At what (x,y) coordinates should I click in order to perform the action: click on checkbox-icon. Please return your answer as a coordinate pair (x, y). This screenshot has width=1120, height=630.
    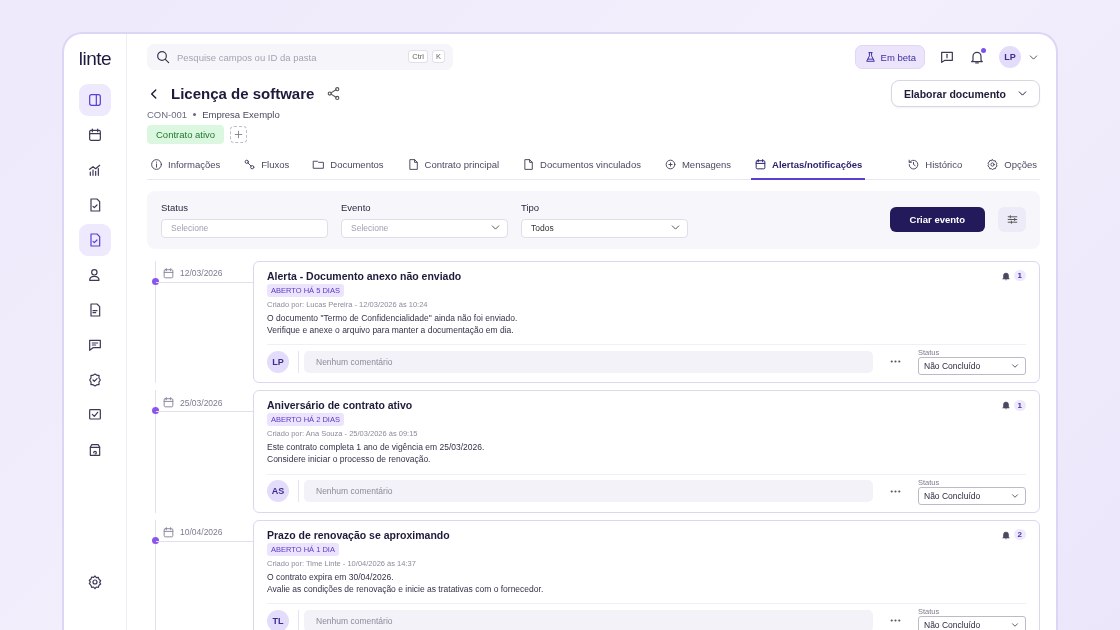
    Looking at the image, I should click on (95, 415).